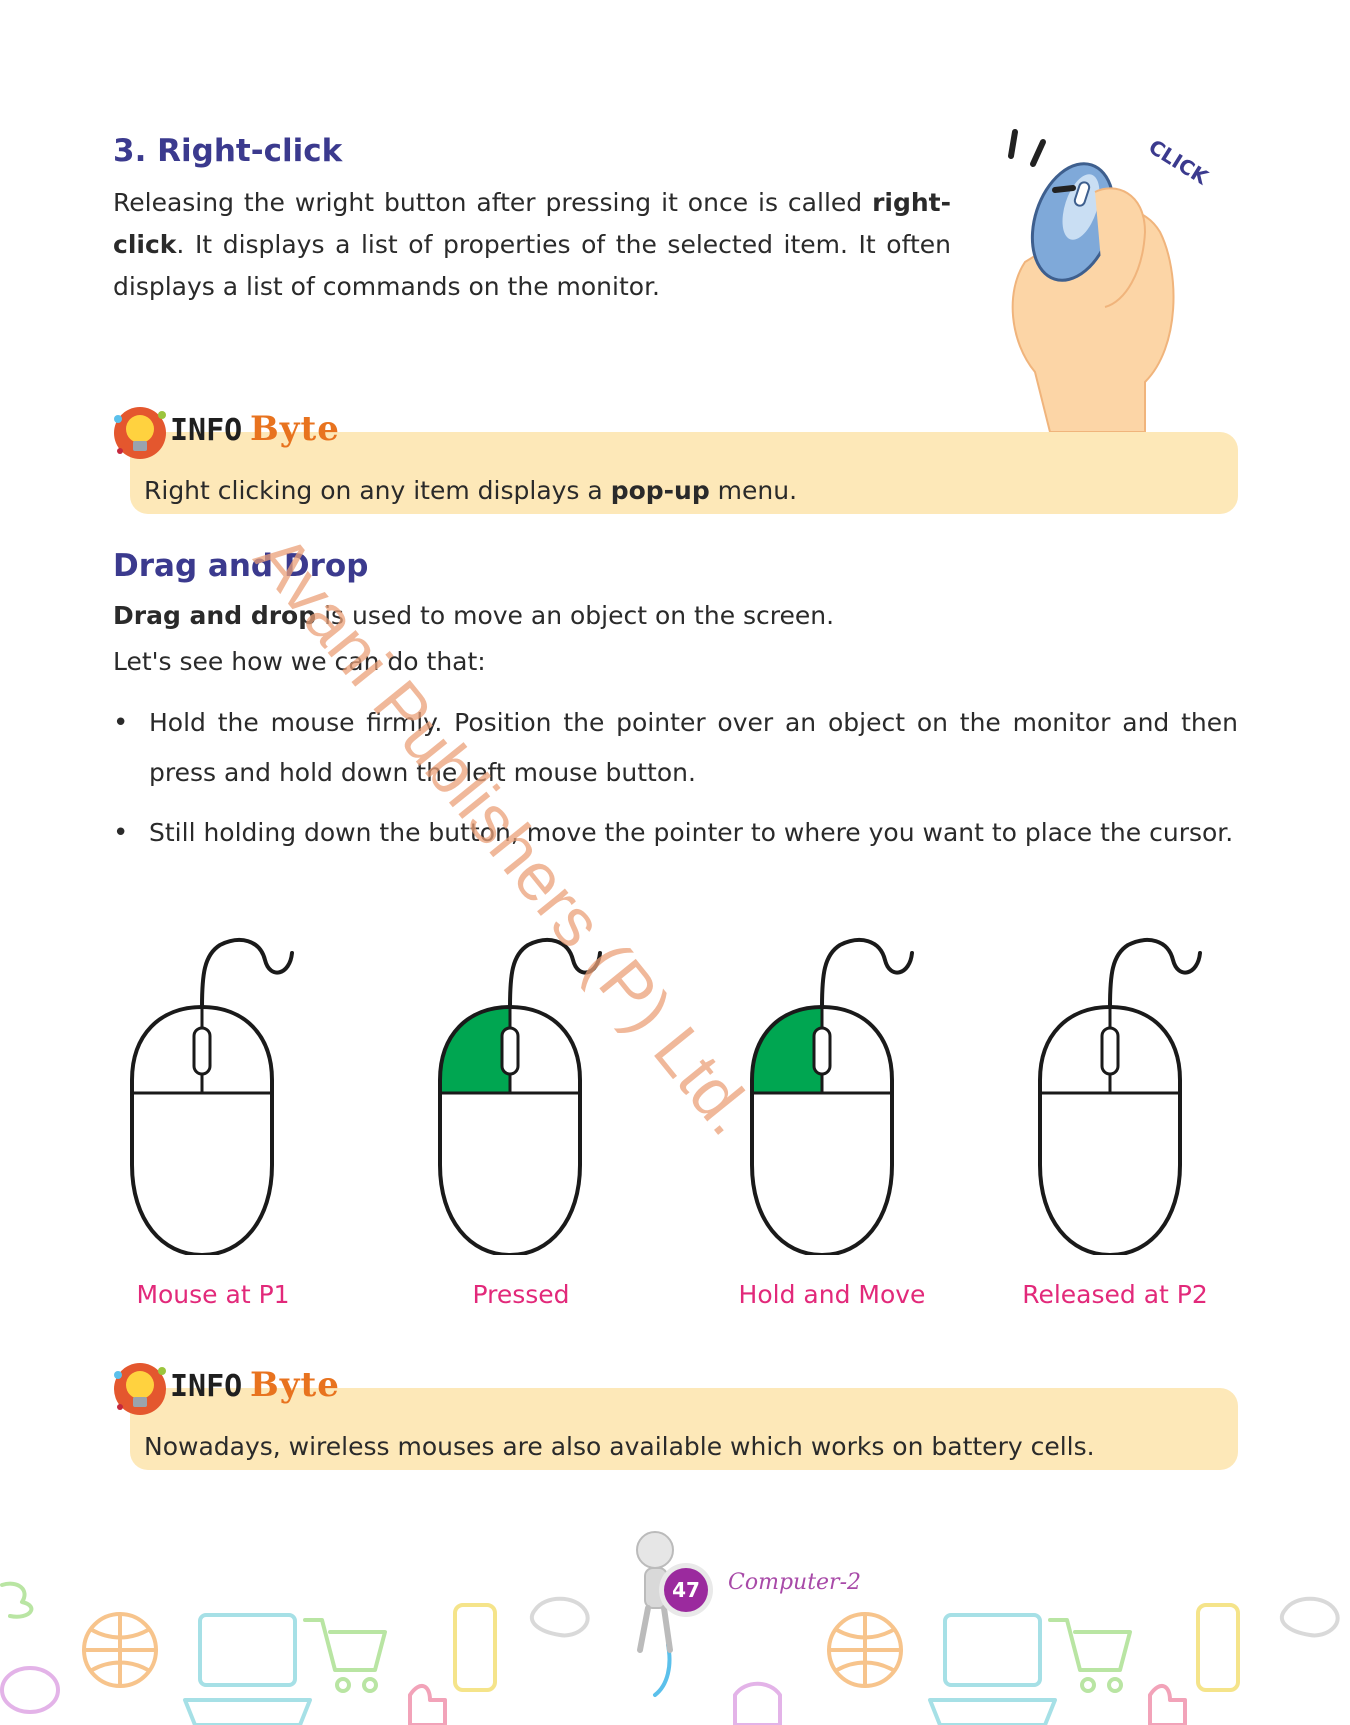 Image resolution: width=1350 pixels, height=1725 pixels. What do you see at coordinates (241, 566) in the screenshot?
I see `drag-drop-heading: Drag and Drop` at bounding box center [241, 566].